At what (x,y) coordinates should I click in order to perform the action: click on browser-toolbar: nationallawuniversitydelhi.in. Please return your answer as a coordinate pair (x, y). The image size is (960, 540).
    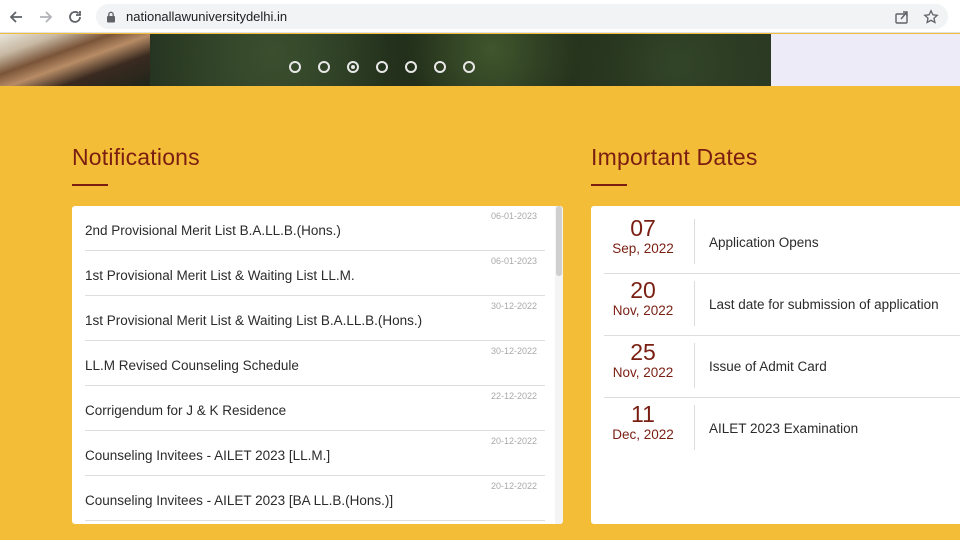
    Looking at the image, I should click on (480, 16).